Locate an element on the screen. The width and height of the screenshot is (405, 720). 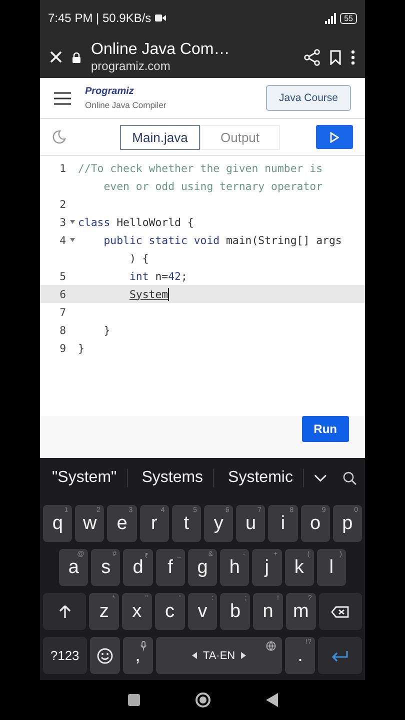
run-button is located at coordinates (334, 137).